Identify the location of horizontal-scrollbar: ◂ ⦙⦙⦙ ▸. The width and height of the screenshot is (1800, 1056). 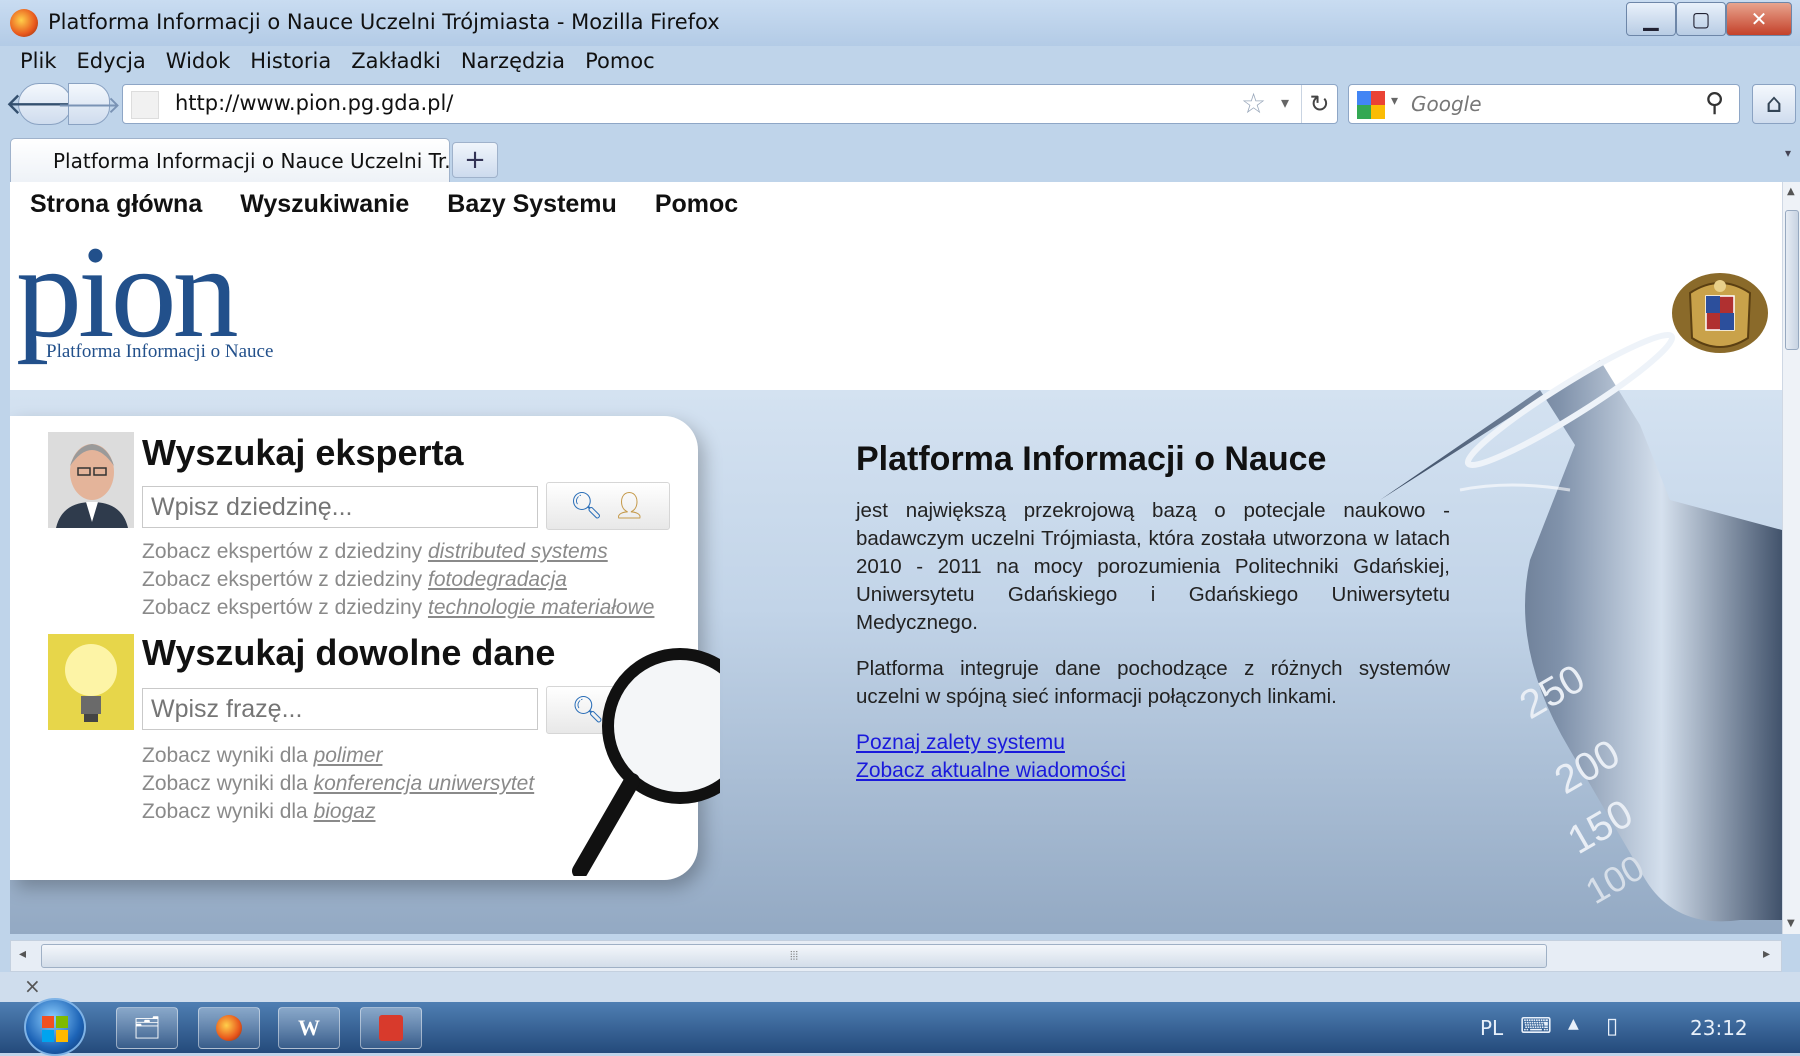
(896, 956).